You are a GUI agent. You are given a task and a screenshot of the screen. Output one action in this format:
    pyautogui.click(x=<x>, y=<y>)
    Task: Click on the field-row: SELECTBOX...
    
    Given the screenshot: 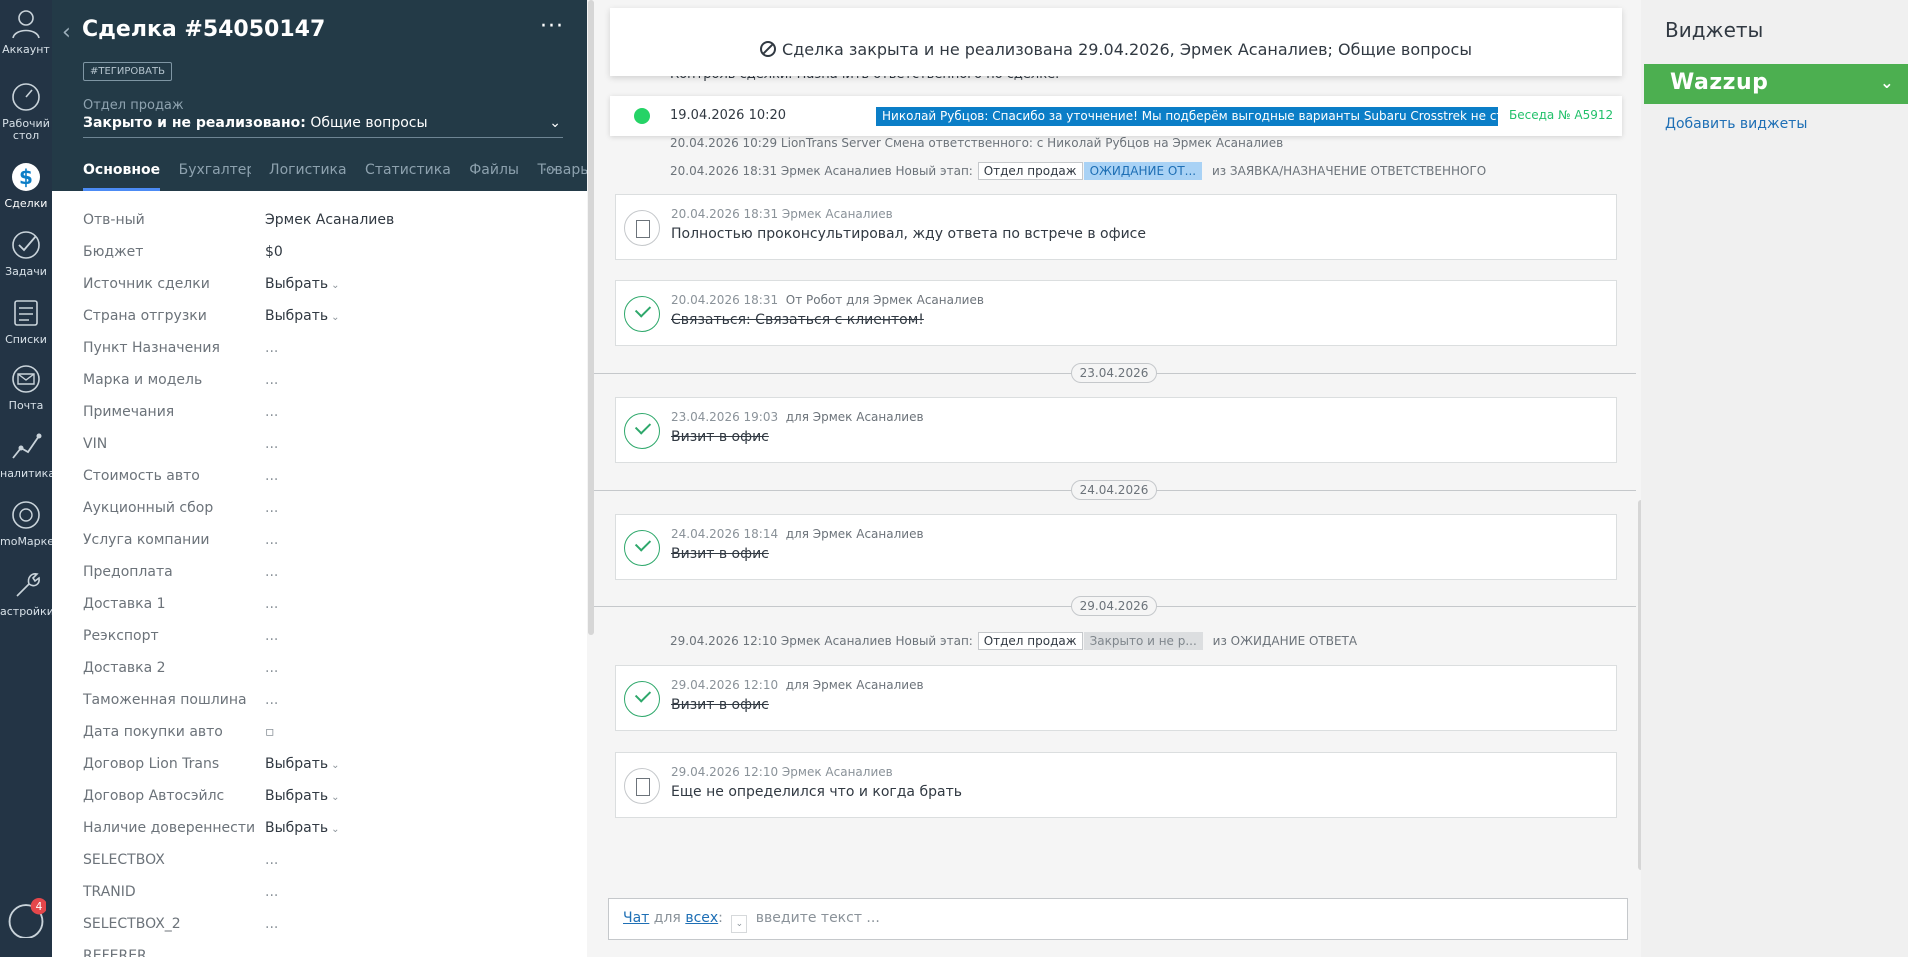 What is the action you would take?
    pyautogui.click(x=319, y=863)
    